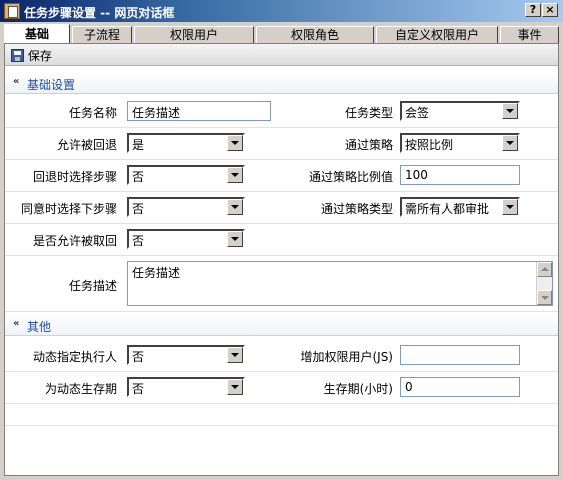 Image resolution: width=563 pixels, height=480 pixels. What do you see at coordinates (281, 356) in the screenshot?
I see `form-row: 动态指定执行人 否 增加权限用户(JS)` at bounding box center [281, 356].